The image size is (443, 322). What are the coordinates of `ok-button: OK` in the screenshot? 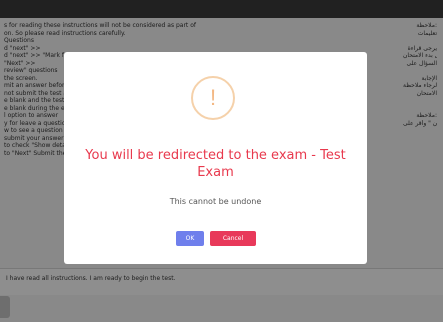 It's located at (190, 238).